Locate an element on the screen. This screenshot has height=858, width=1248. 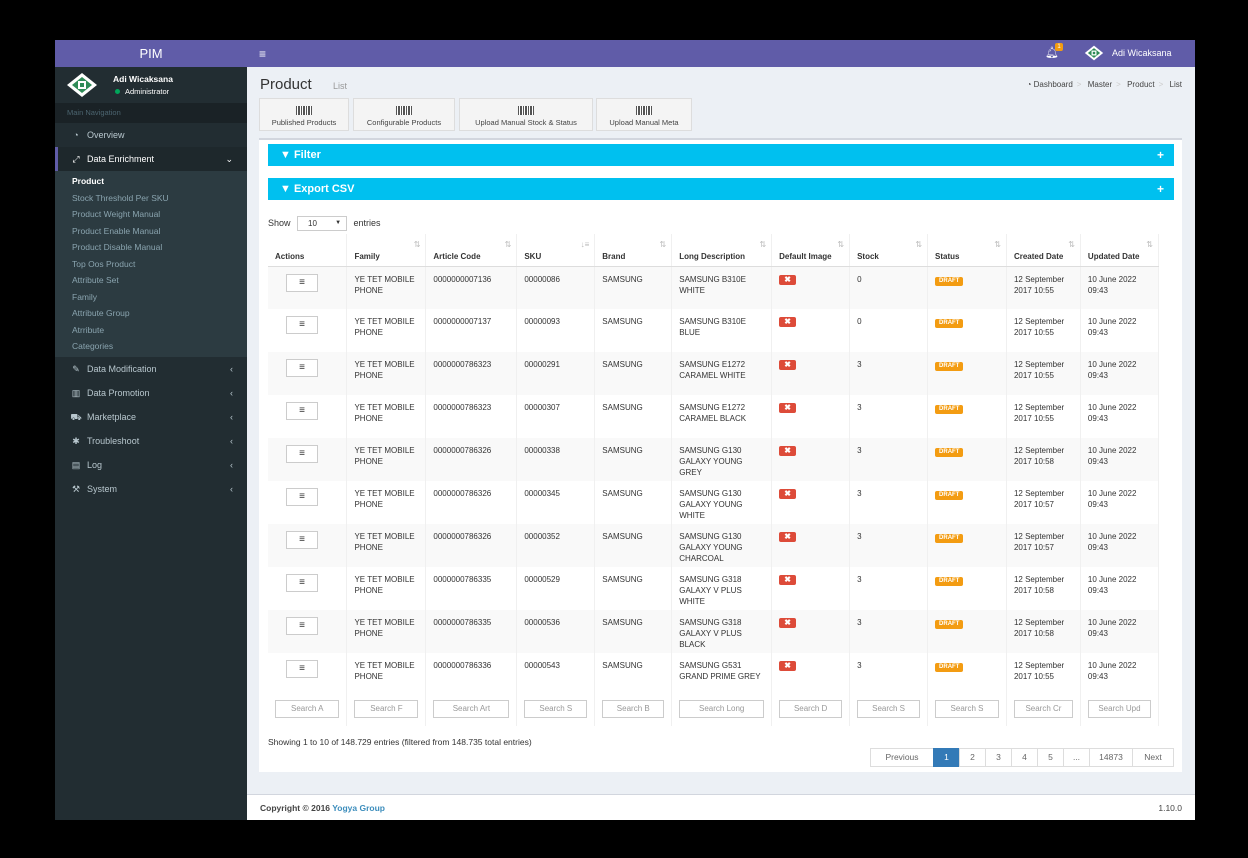
cell-article: 0000000786323 is located at coordinates (471, 416).